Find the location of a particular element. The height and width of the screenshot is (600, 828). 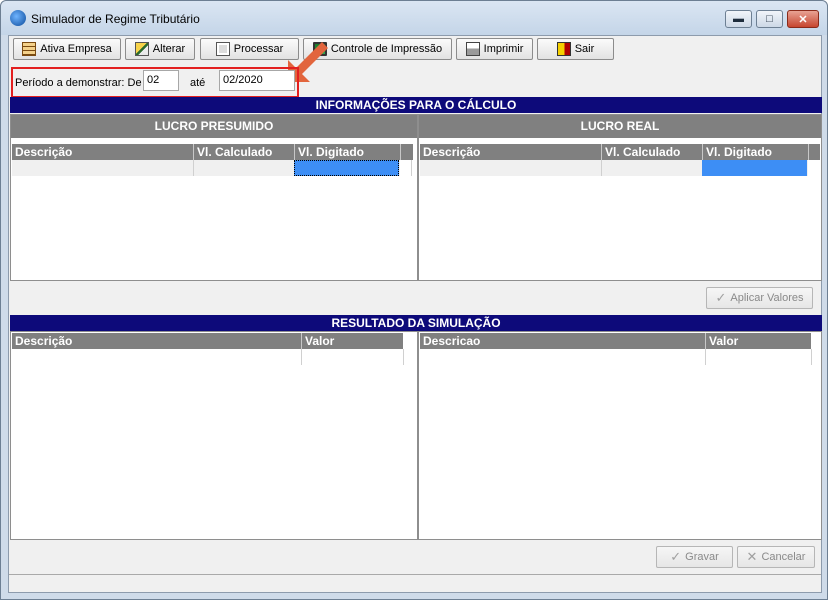

alterar-button: Alterar is located at coordinates (160, 49).